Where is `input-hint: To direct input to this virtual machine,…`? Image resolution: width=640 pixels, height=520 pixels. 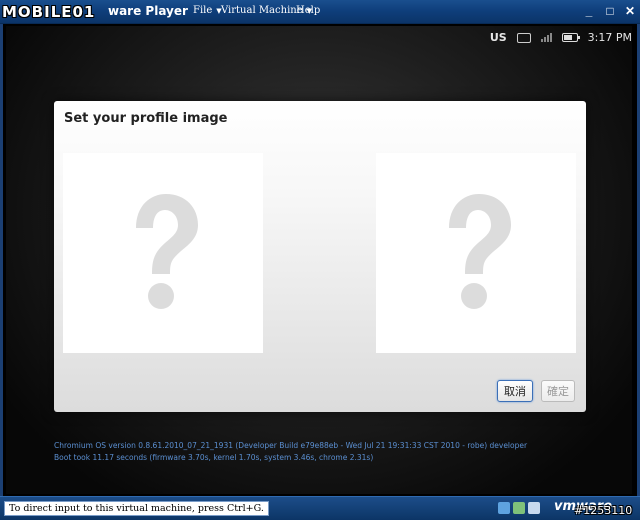 input-hint: To direct input to this virtual machine,… is located at coordinates (136, 508).